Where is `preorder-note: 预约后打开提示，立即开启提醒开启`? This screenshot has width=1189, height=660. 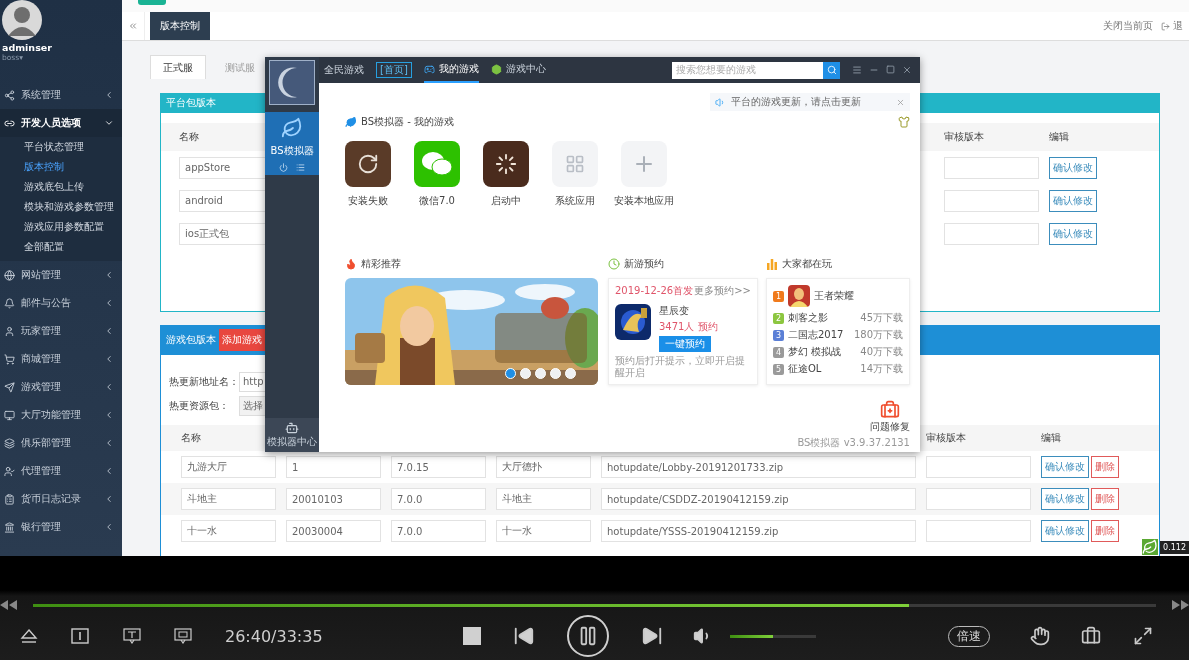
preorder-note: 预约后打开提示，立即开启提醒开启 is located at coordinates (680, 367).